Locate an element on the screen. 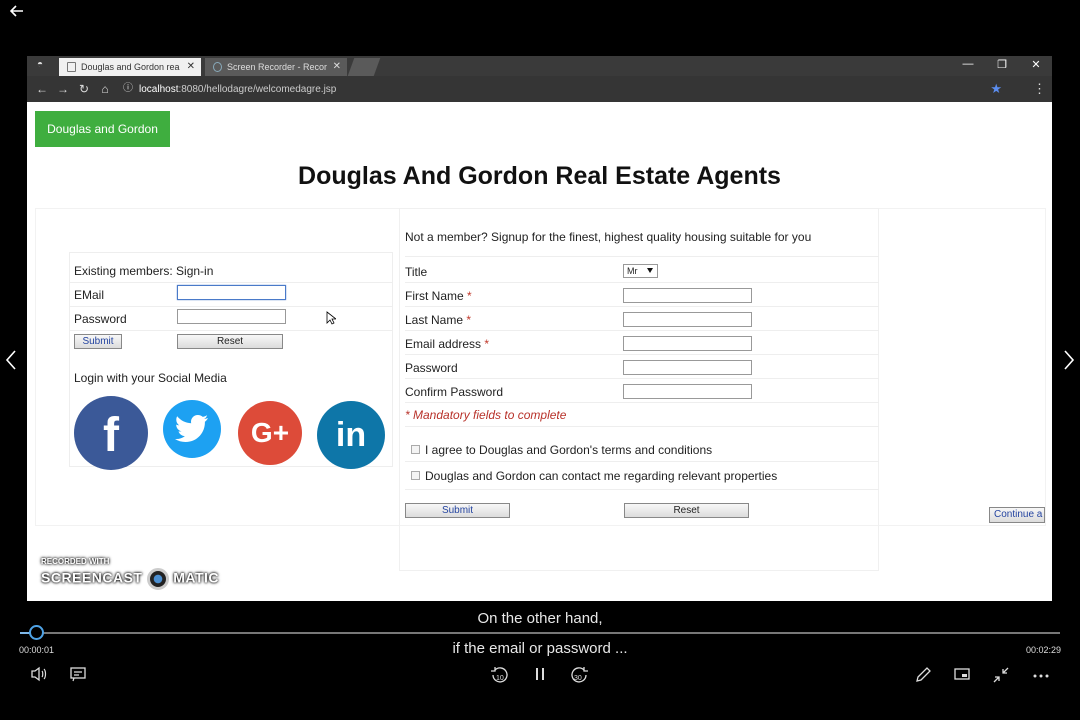 The image size is (1080, 720). rewind-10-icon: 10 is located at coordinates (500, 677).